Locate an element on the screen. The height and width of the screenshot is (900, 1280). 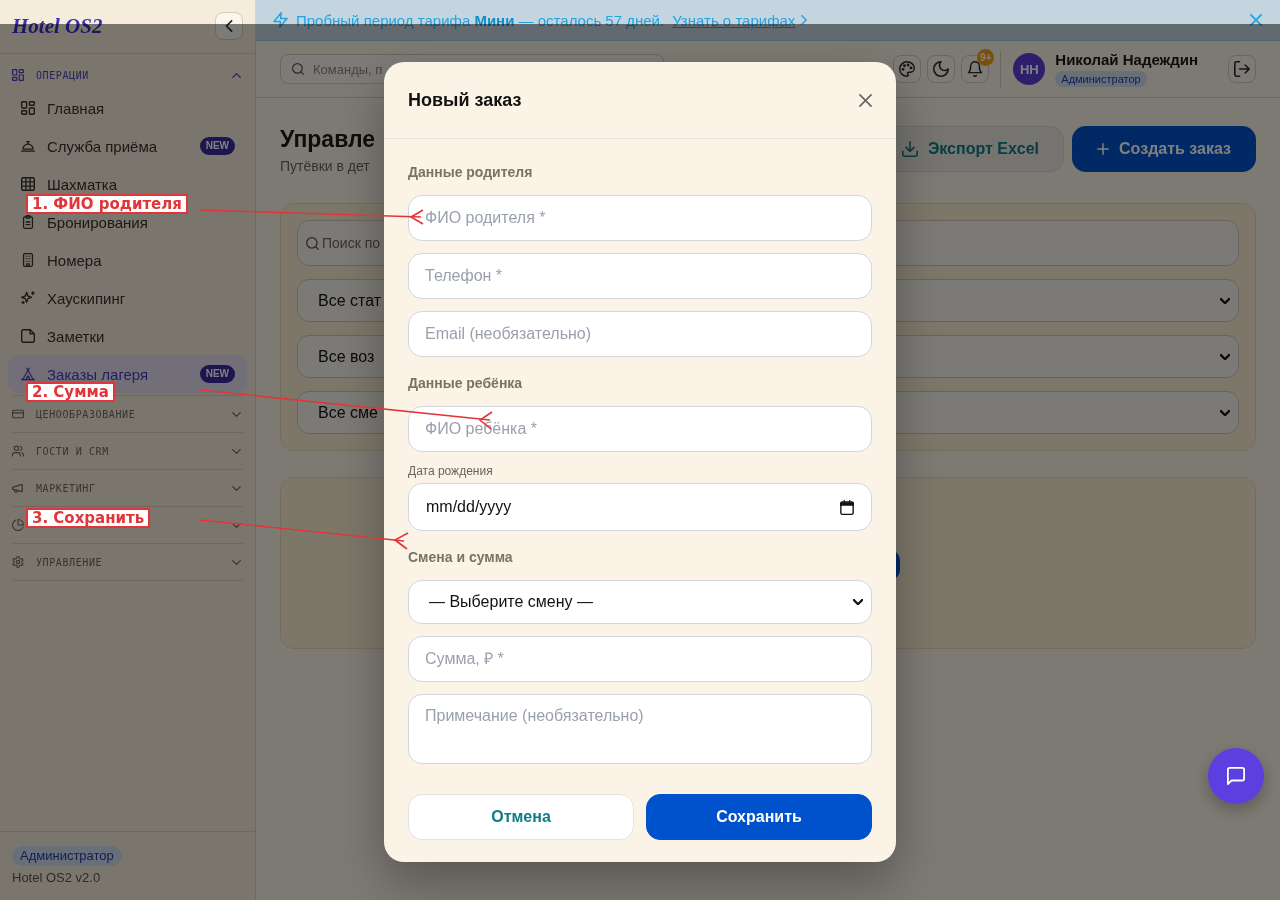
sidebar-item: Служба приёма NEW is located at coordinates (127, 146).